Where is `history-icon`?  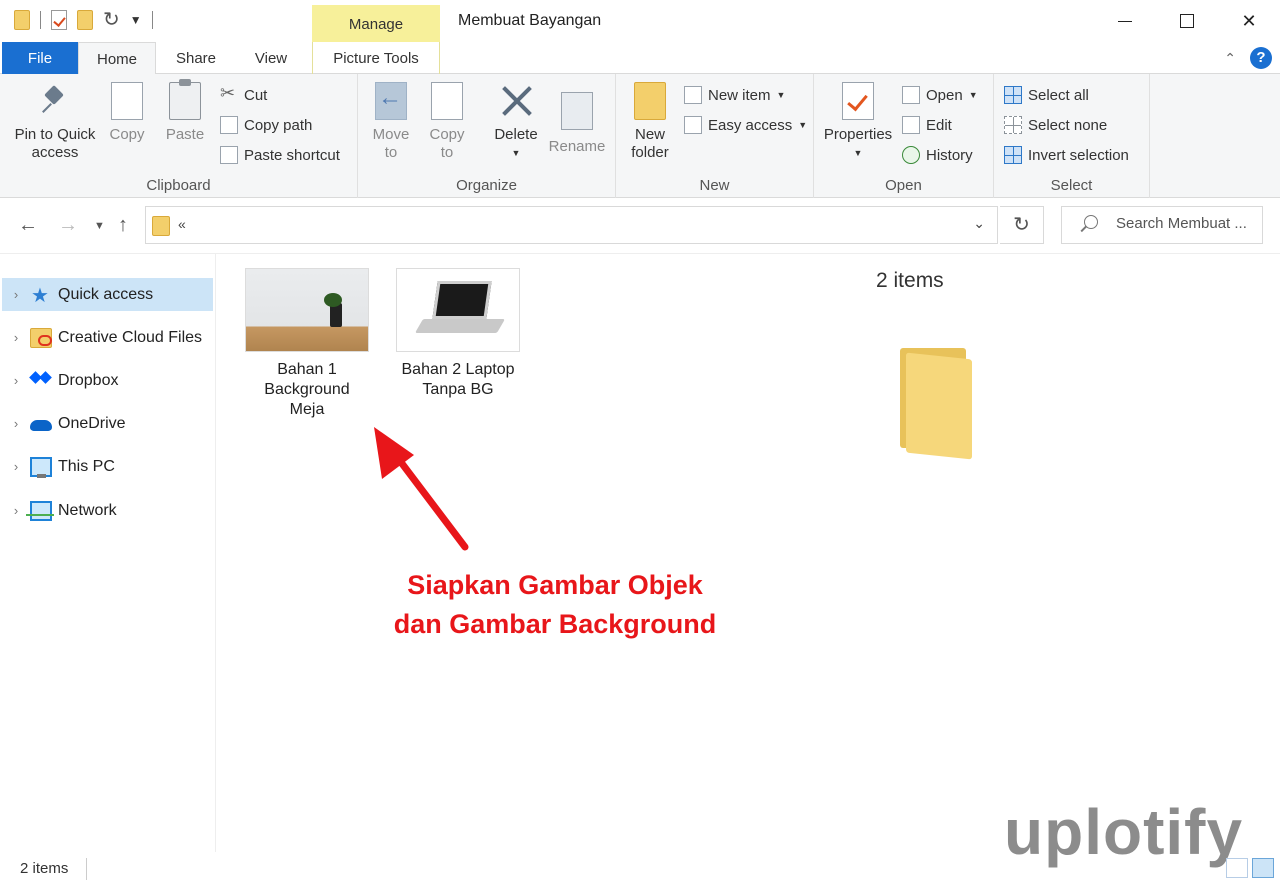 history-icon is located at coordinates (911, 155).